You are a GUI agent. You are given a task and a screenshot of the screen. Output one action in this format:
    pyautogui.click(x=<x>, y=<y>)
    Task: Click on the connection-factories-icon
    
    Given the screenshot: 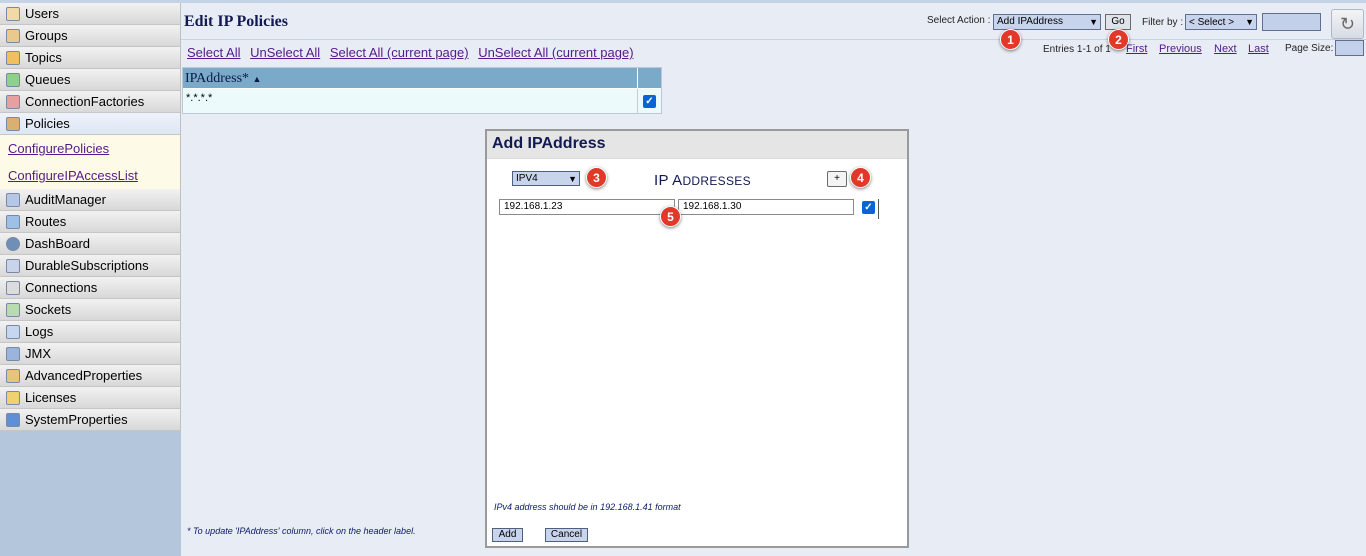 What is the action you would take?
    pyautogui.click(x=13, y=101)
    